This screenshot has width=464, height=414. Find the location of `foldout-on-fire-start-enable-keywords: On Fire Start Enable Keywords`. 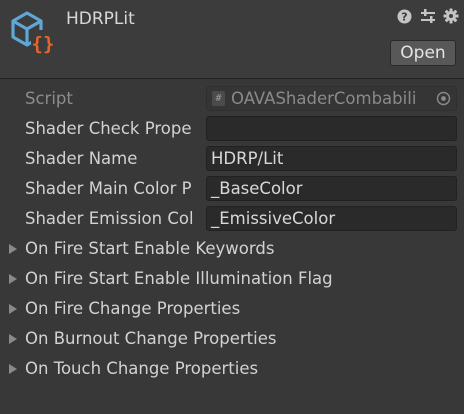

foldout-on-fire-start-enable-keywords: On Fire Start Enable Keywords is located at coordinates (232, 249).